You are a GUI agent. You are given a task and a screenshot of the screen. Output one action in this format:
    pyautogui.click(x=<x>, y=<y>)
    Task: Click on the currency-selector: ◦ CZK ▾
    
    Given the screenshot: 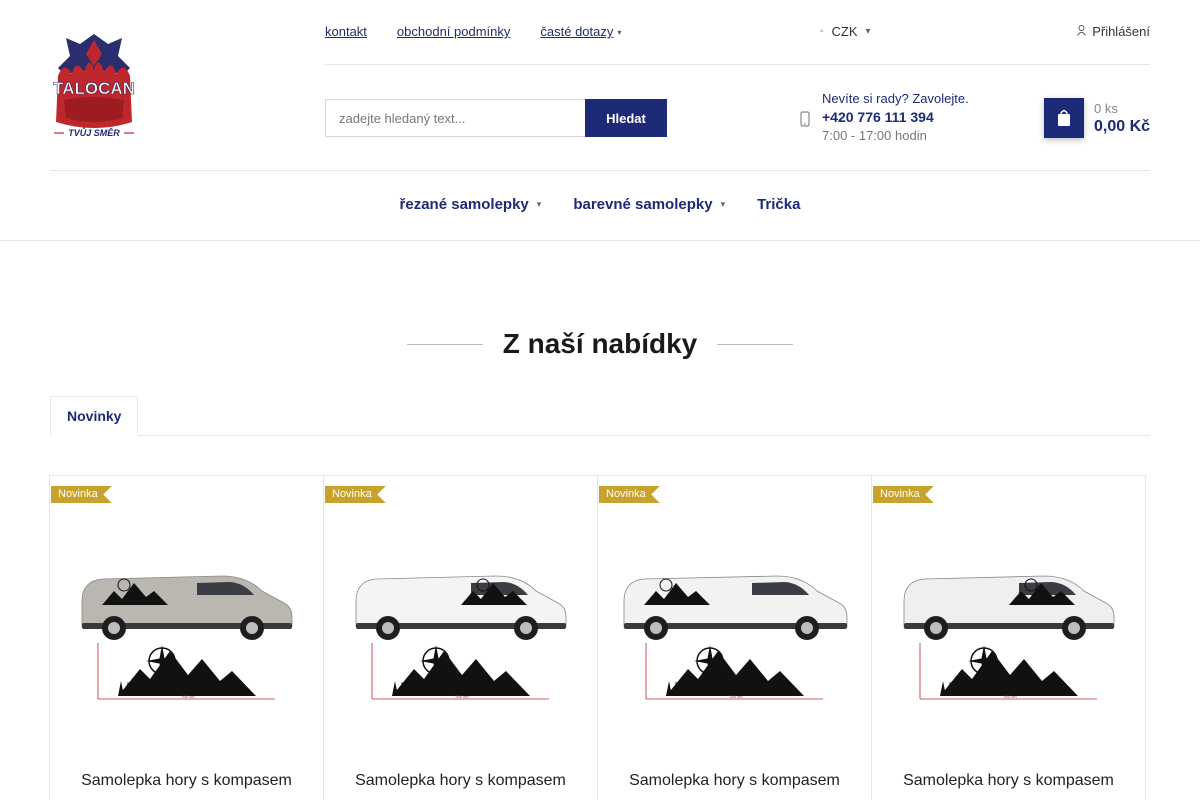 What is the action you would take?
    pyautogui.click(x=845, y=31)
    